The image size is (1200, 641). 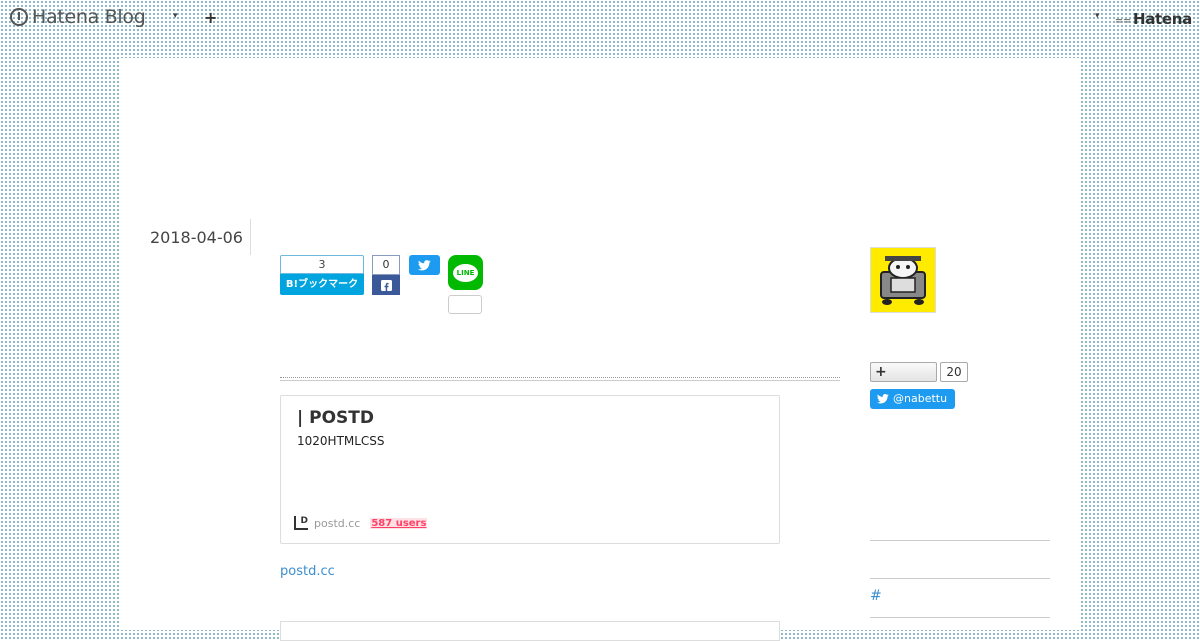 What do you see at coordinates (386, 285) in the screenshot?
I see `facebook-icon` at bounding box center [386, 285].